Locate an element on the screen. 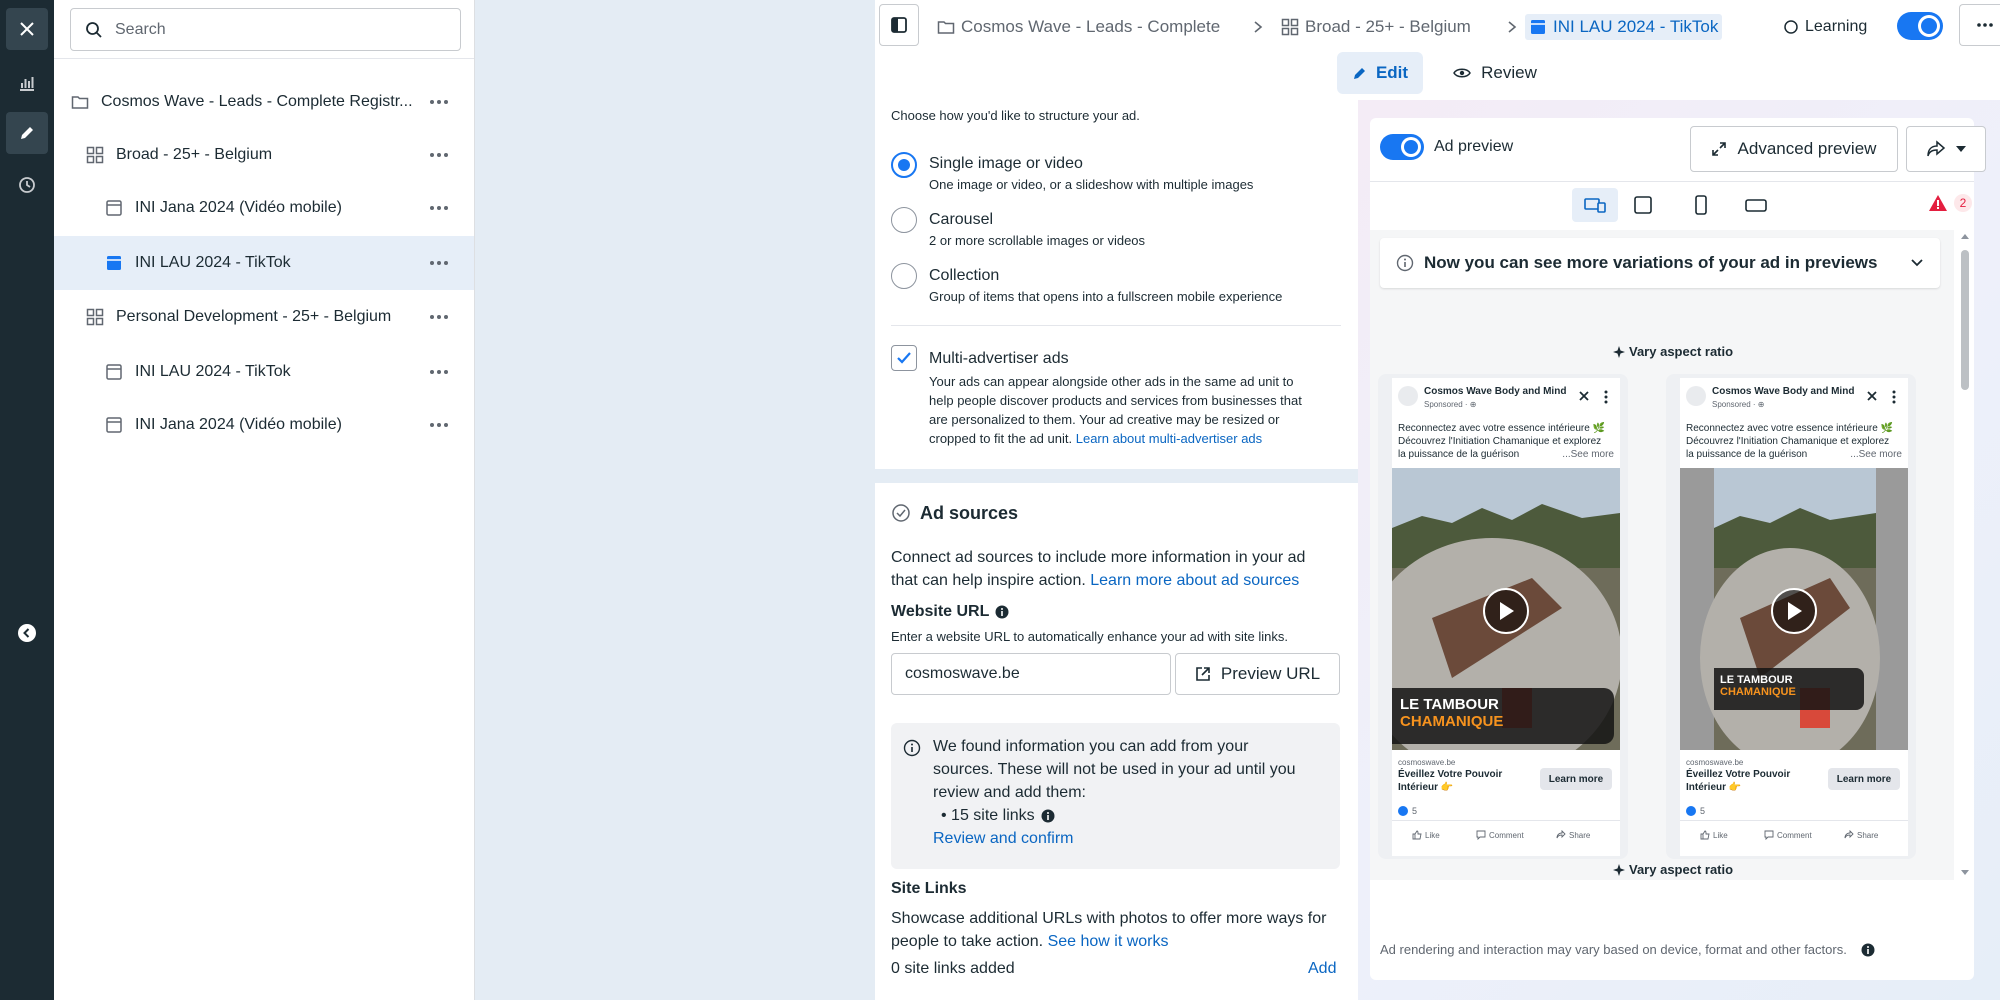  preview-scrollbar is located at coordinates (1965, 555).